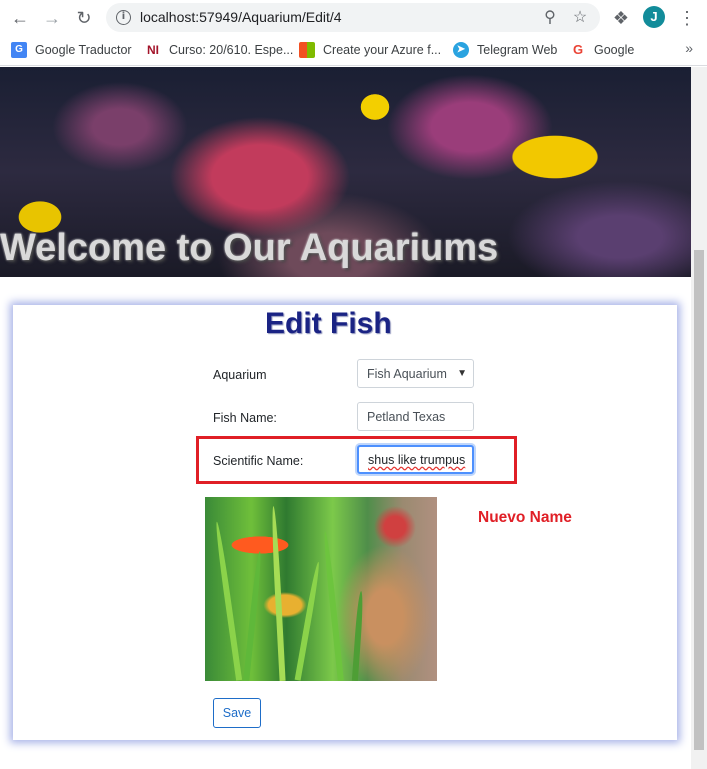  Describe the element at coordinates (462, 373) in the screenshot. I see `chevron-down-icon: ▼` at that location.